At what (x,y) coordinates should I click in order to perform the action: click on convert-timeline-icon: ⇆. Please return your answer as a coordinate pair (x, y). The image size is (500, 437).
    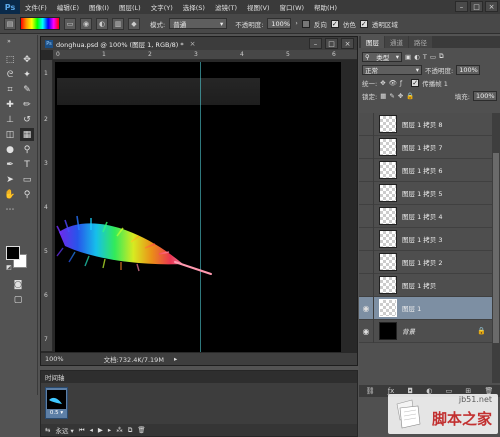
    Looking at the image, I should click on (47, 430).